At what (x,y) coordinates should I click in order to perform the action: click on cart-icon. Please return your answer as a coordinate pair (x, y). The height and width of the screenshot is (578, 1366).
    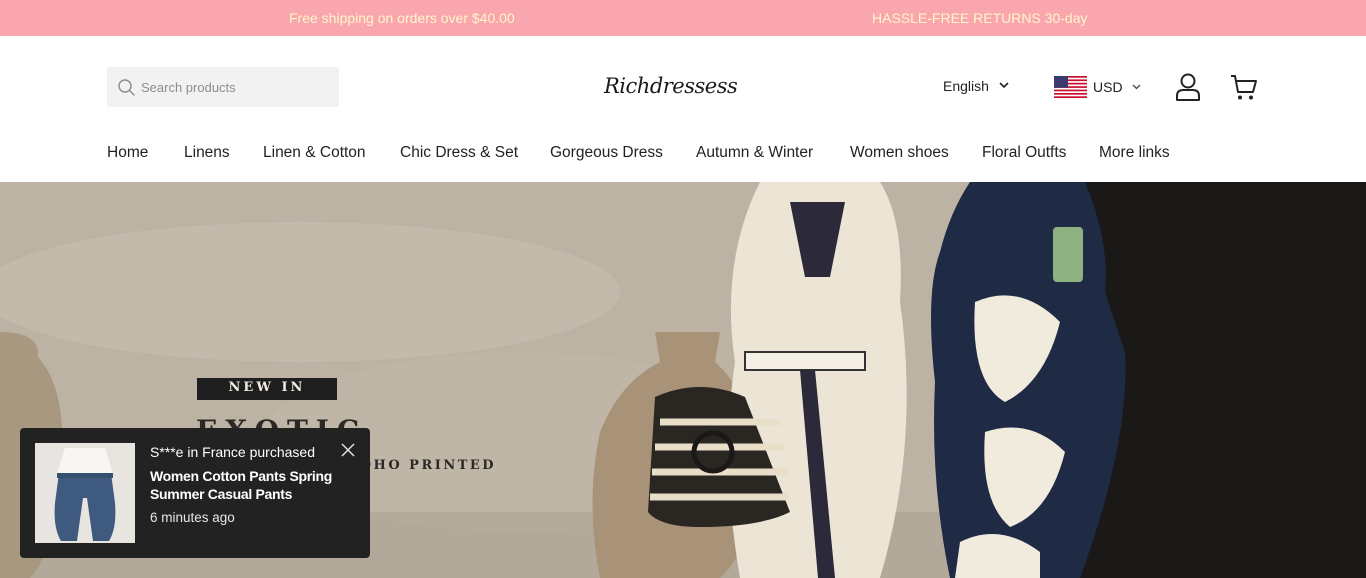
    Looking at the image, I should click on (1244, 87).